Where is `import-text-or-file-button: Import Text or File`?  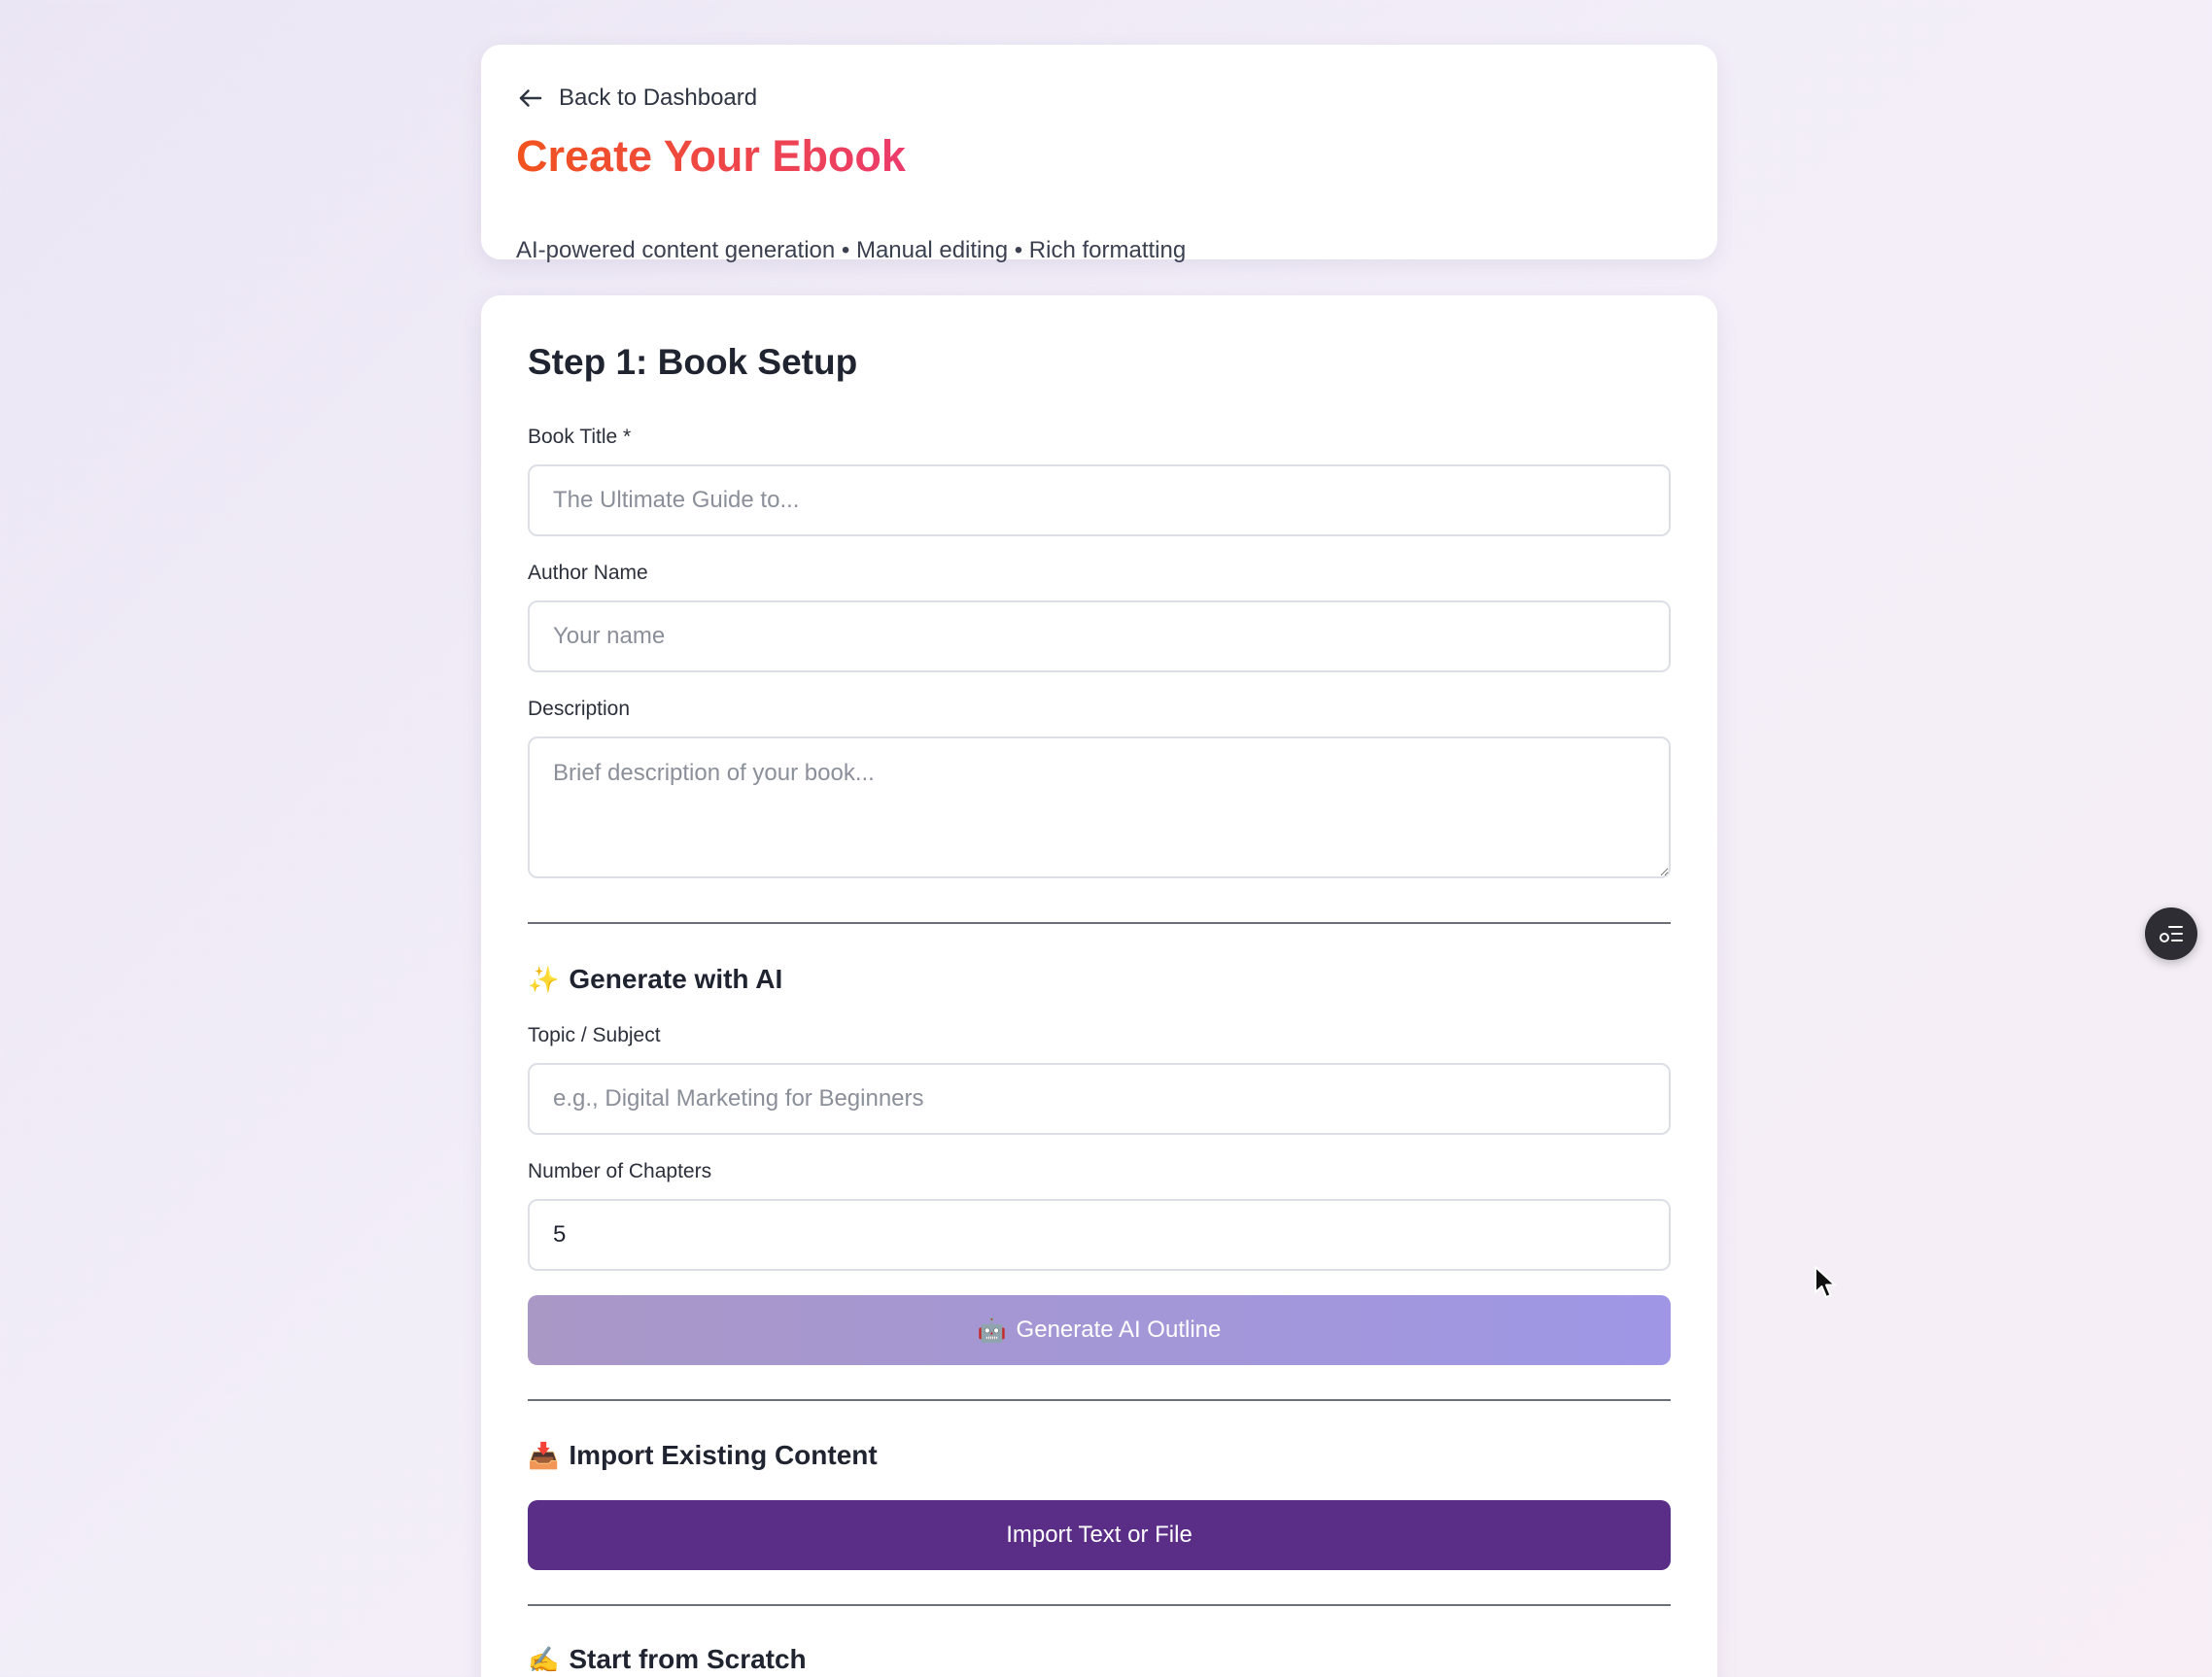
import-text-or-file-button: Import Text or File is located at coordinates (1099, 1535).